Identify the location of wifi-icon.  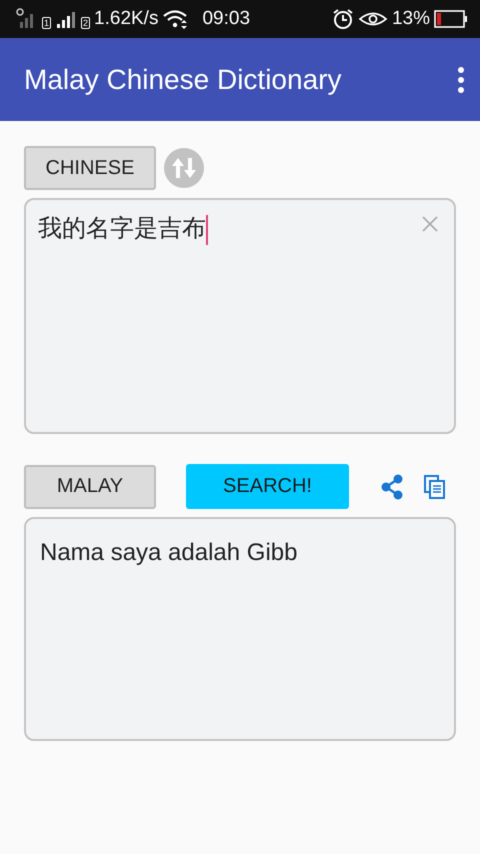
(175, 19).